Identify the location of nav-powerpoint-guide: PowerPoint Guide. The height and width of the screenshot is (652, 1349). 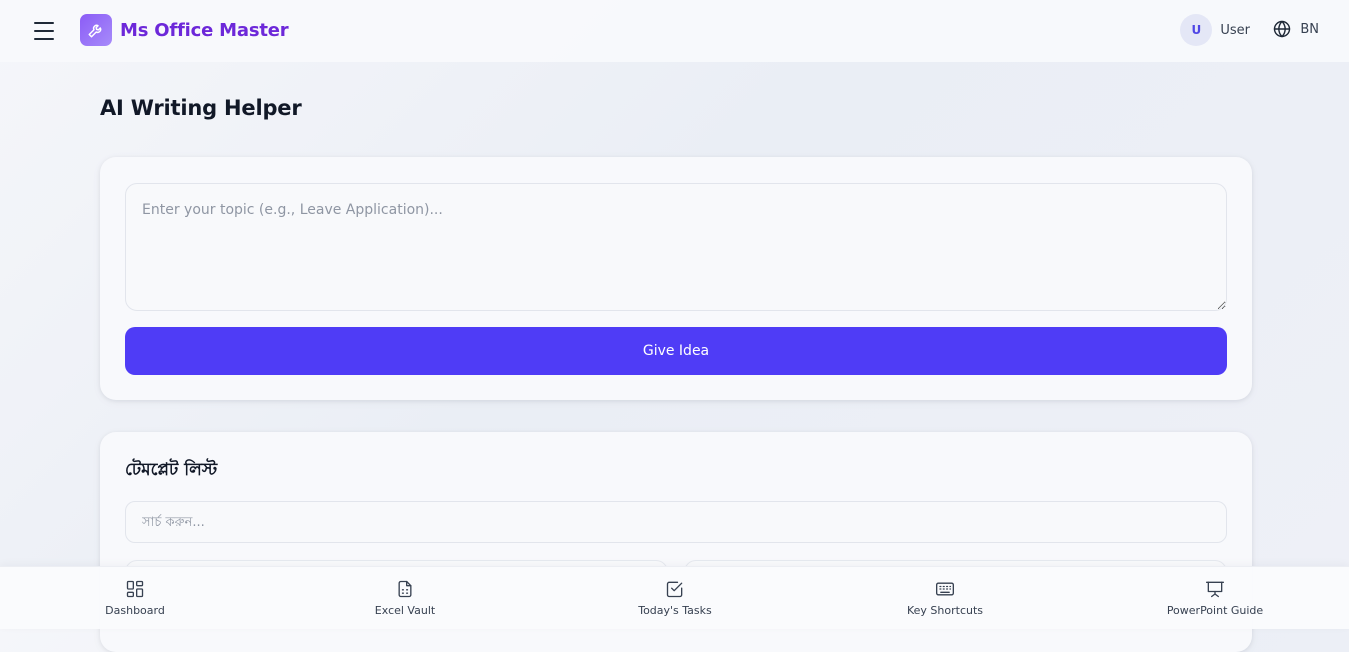
(1215, 598).